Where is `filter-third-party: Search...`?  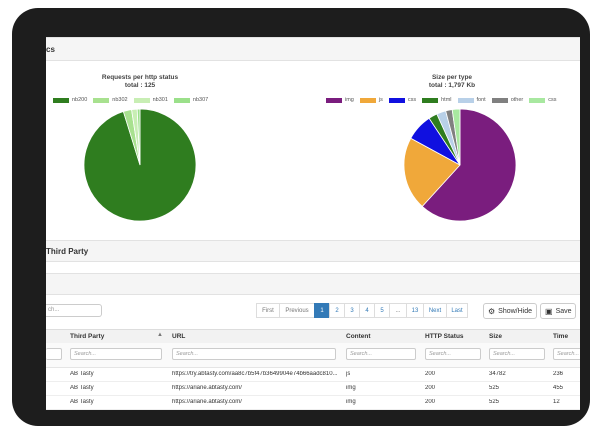
filter-third-party: Search... is located at coordinates (116, 354).